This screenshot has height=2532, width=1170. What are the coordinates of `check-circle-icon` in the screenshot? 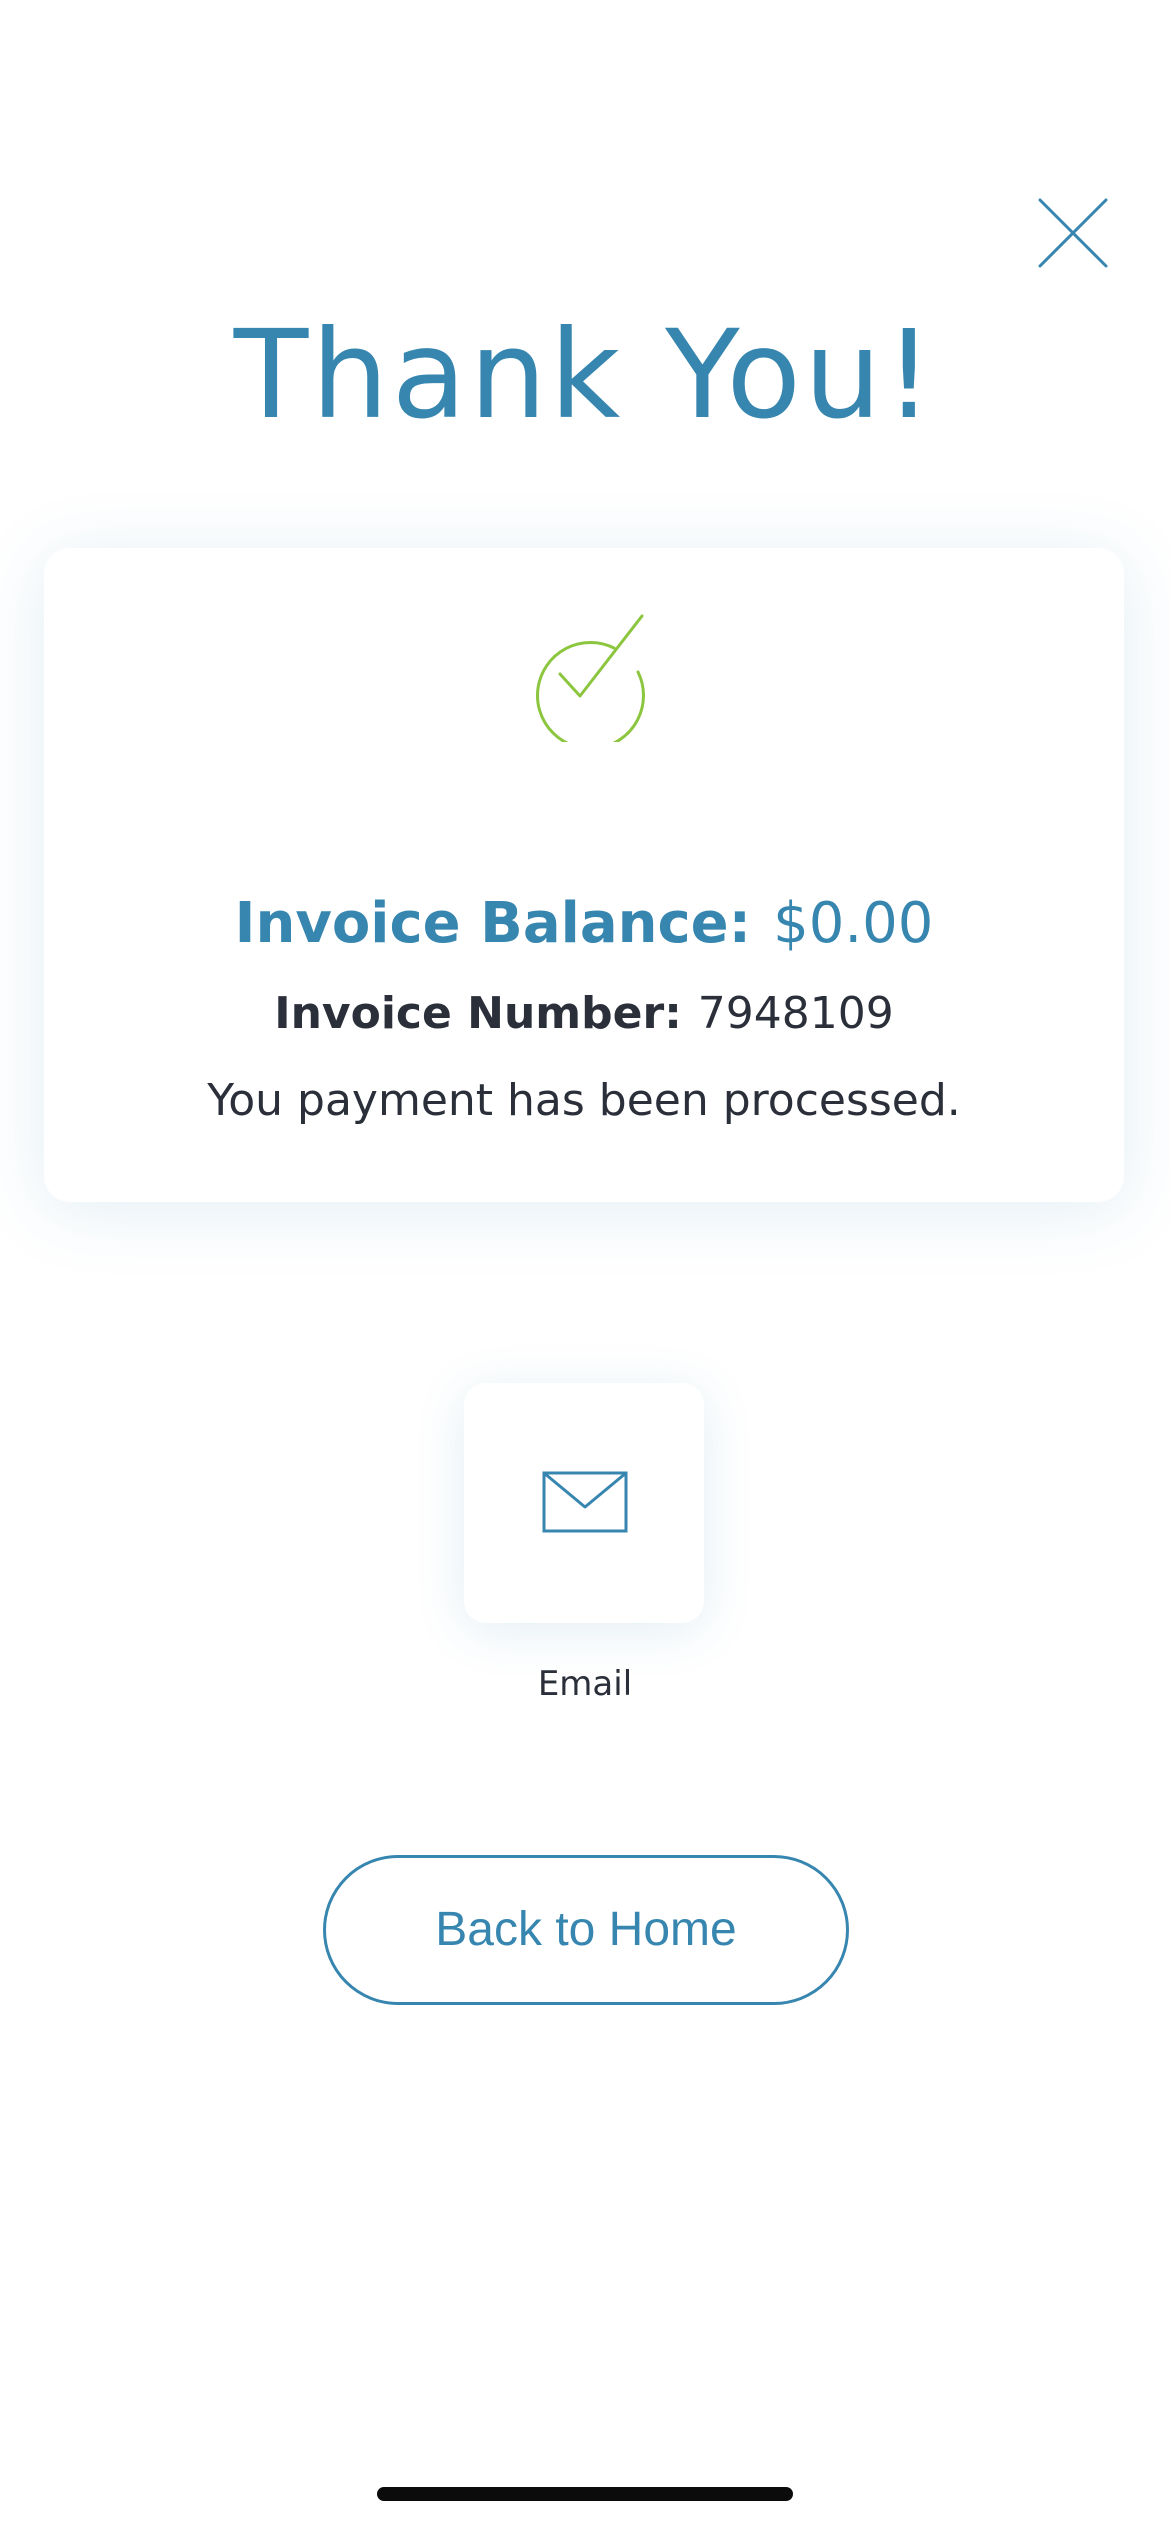 It's located at (590, 677).